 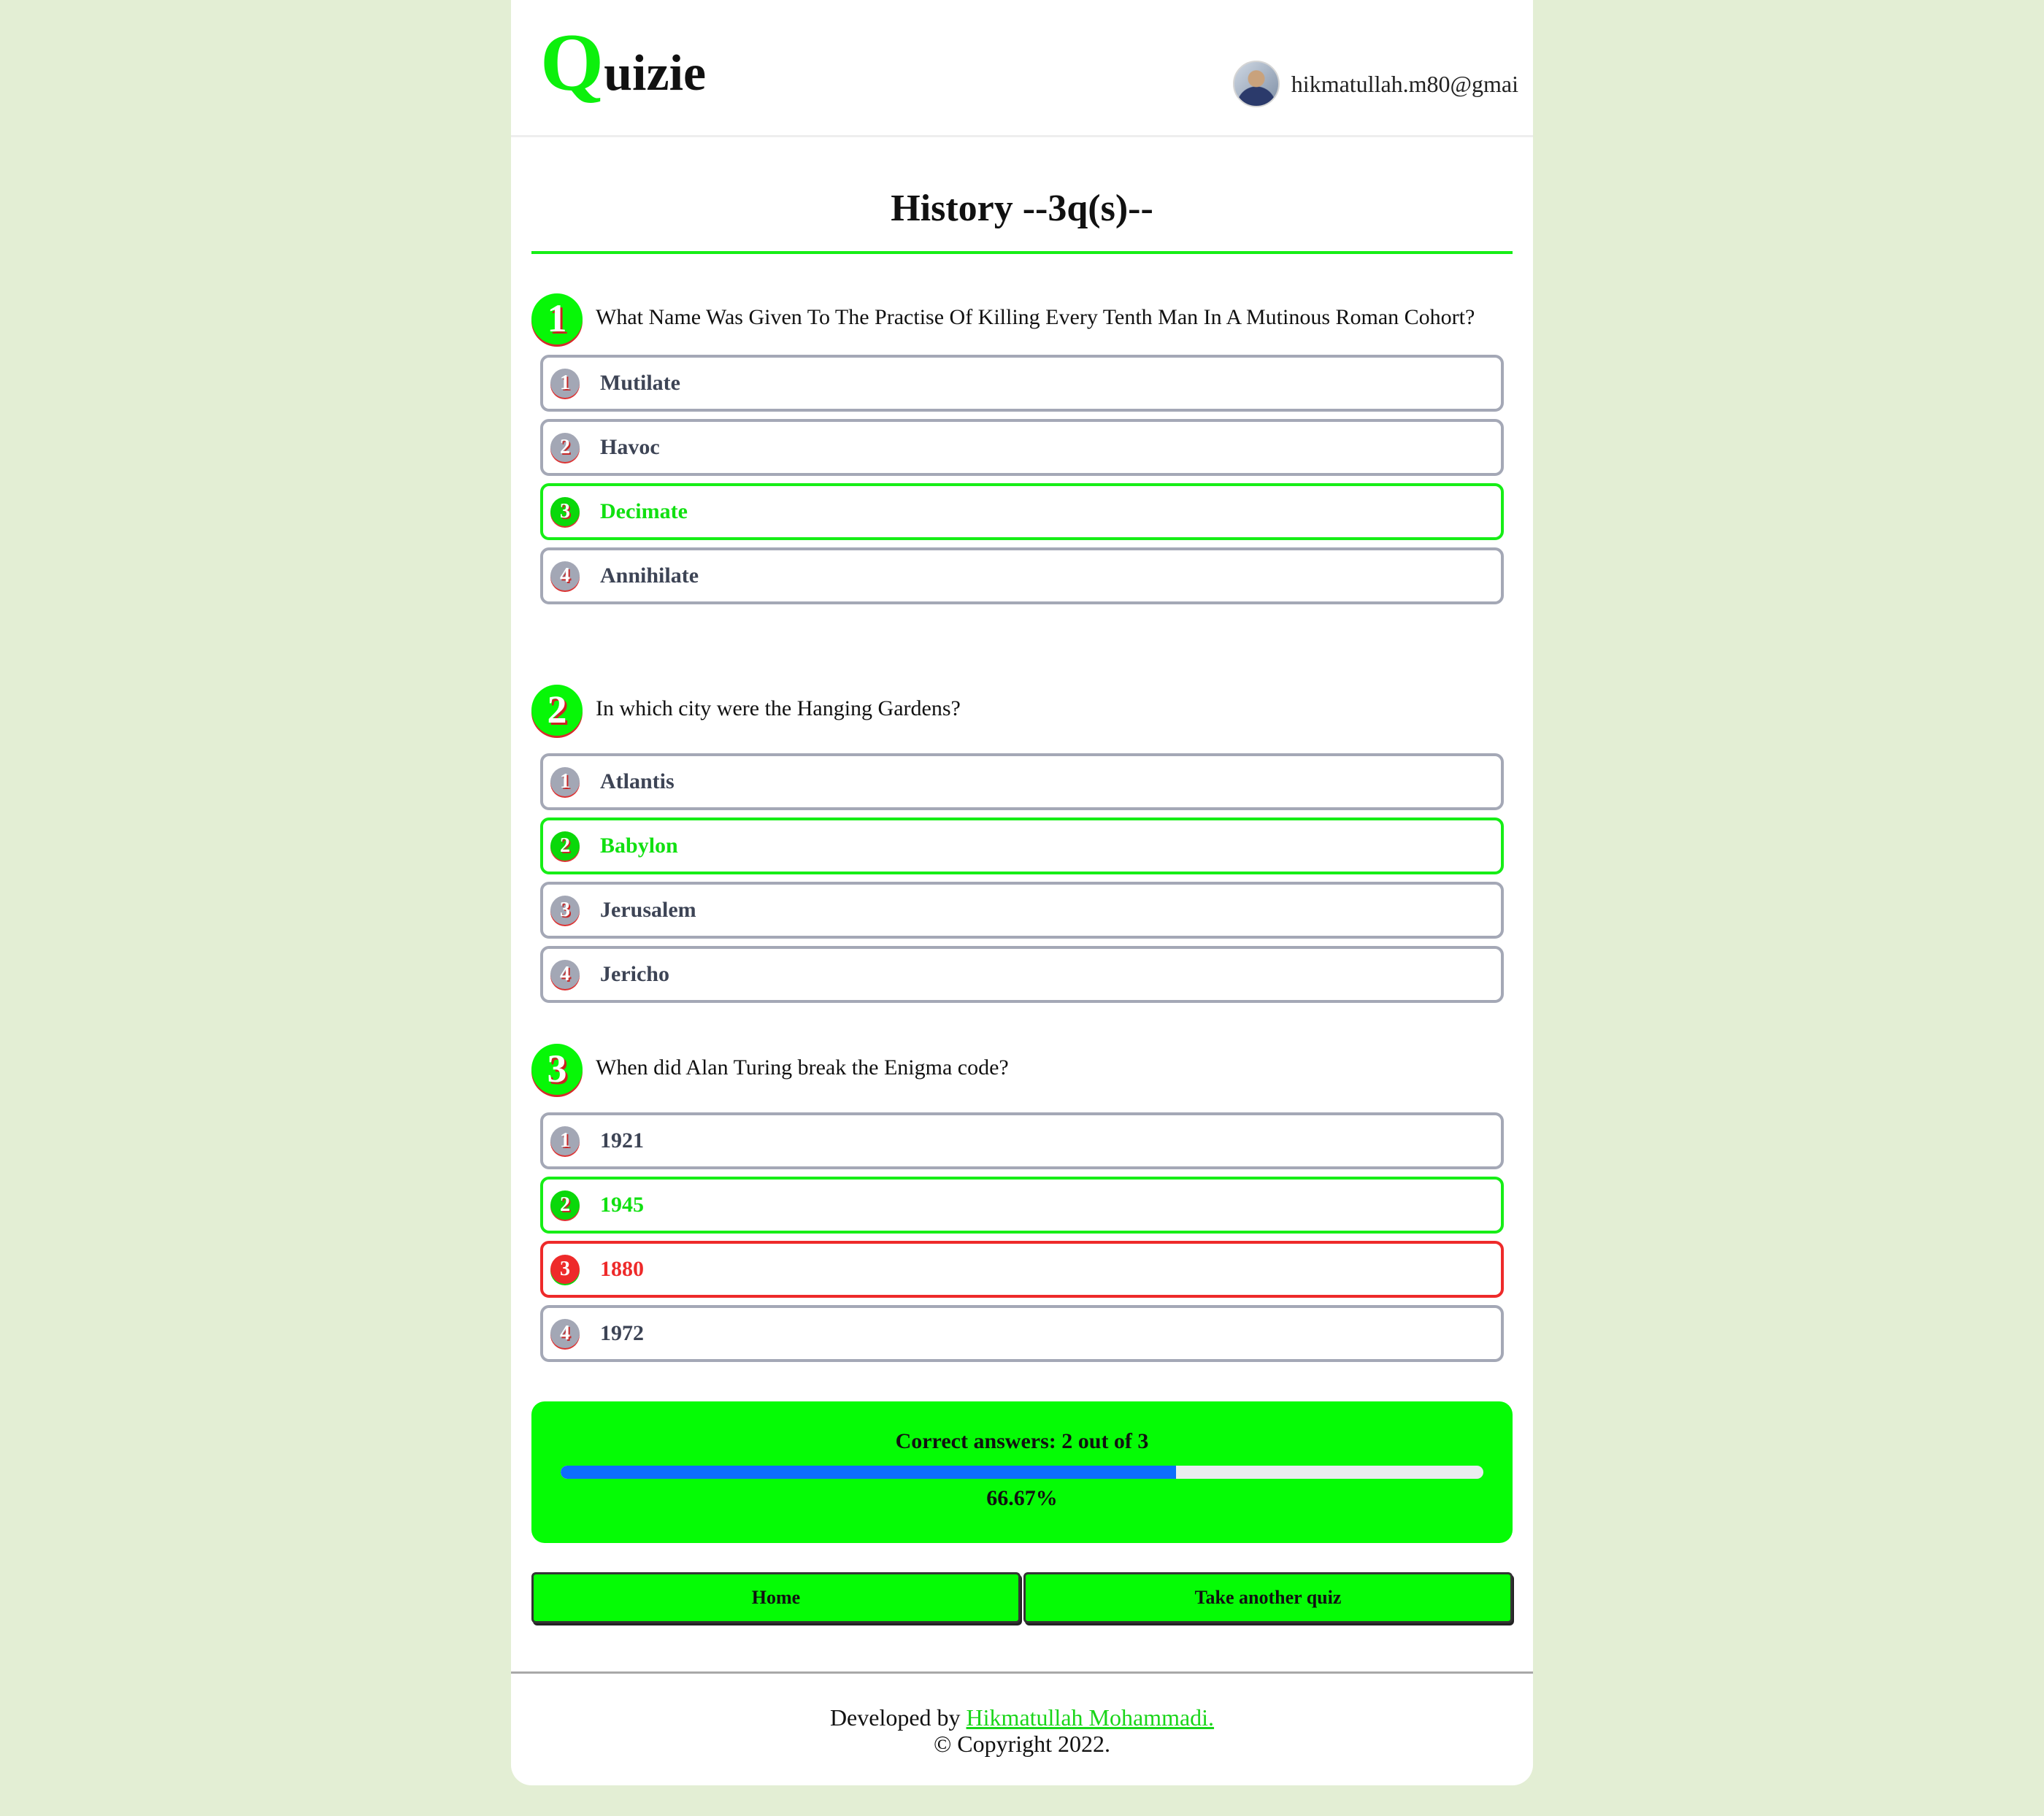 What do you see at coordinates (622, 1333) in the screenshot?
I see `option-label: 1972` at bounding box center [622, 1333].